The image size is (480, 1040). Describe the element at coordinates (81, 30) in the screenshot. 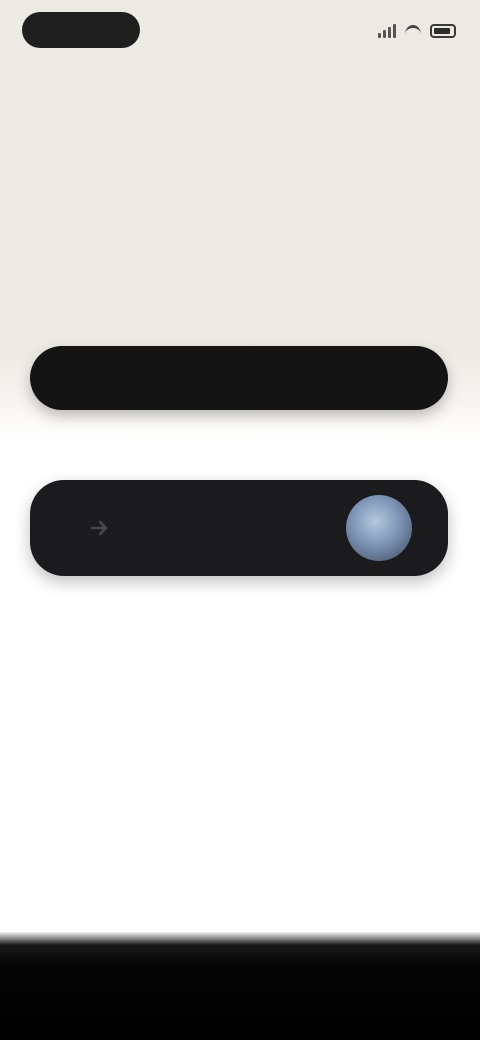

I see `status-pill` at that location.